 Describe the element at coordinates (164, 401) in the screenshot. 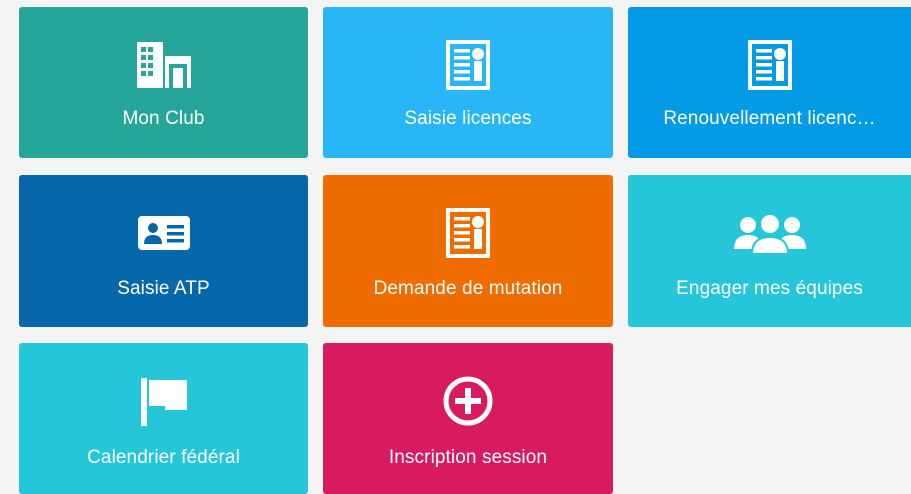

I see `flag-icon` at that location.